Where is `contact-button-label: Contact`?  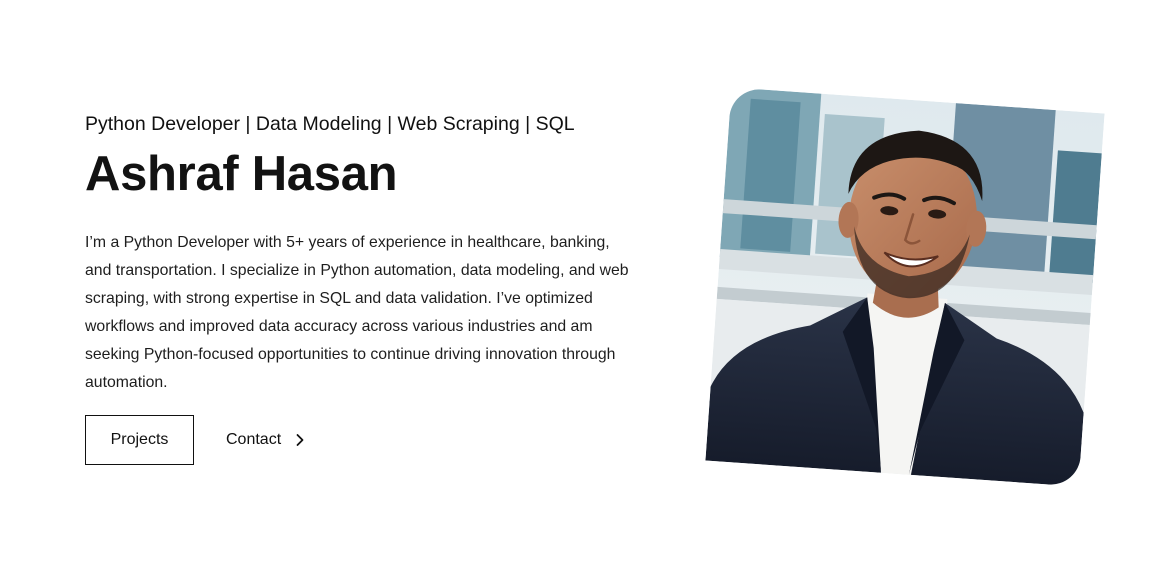 contact-button-label: Contact is located at coordinates (254, 439).